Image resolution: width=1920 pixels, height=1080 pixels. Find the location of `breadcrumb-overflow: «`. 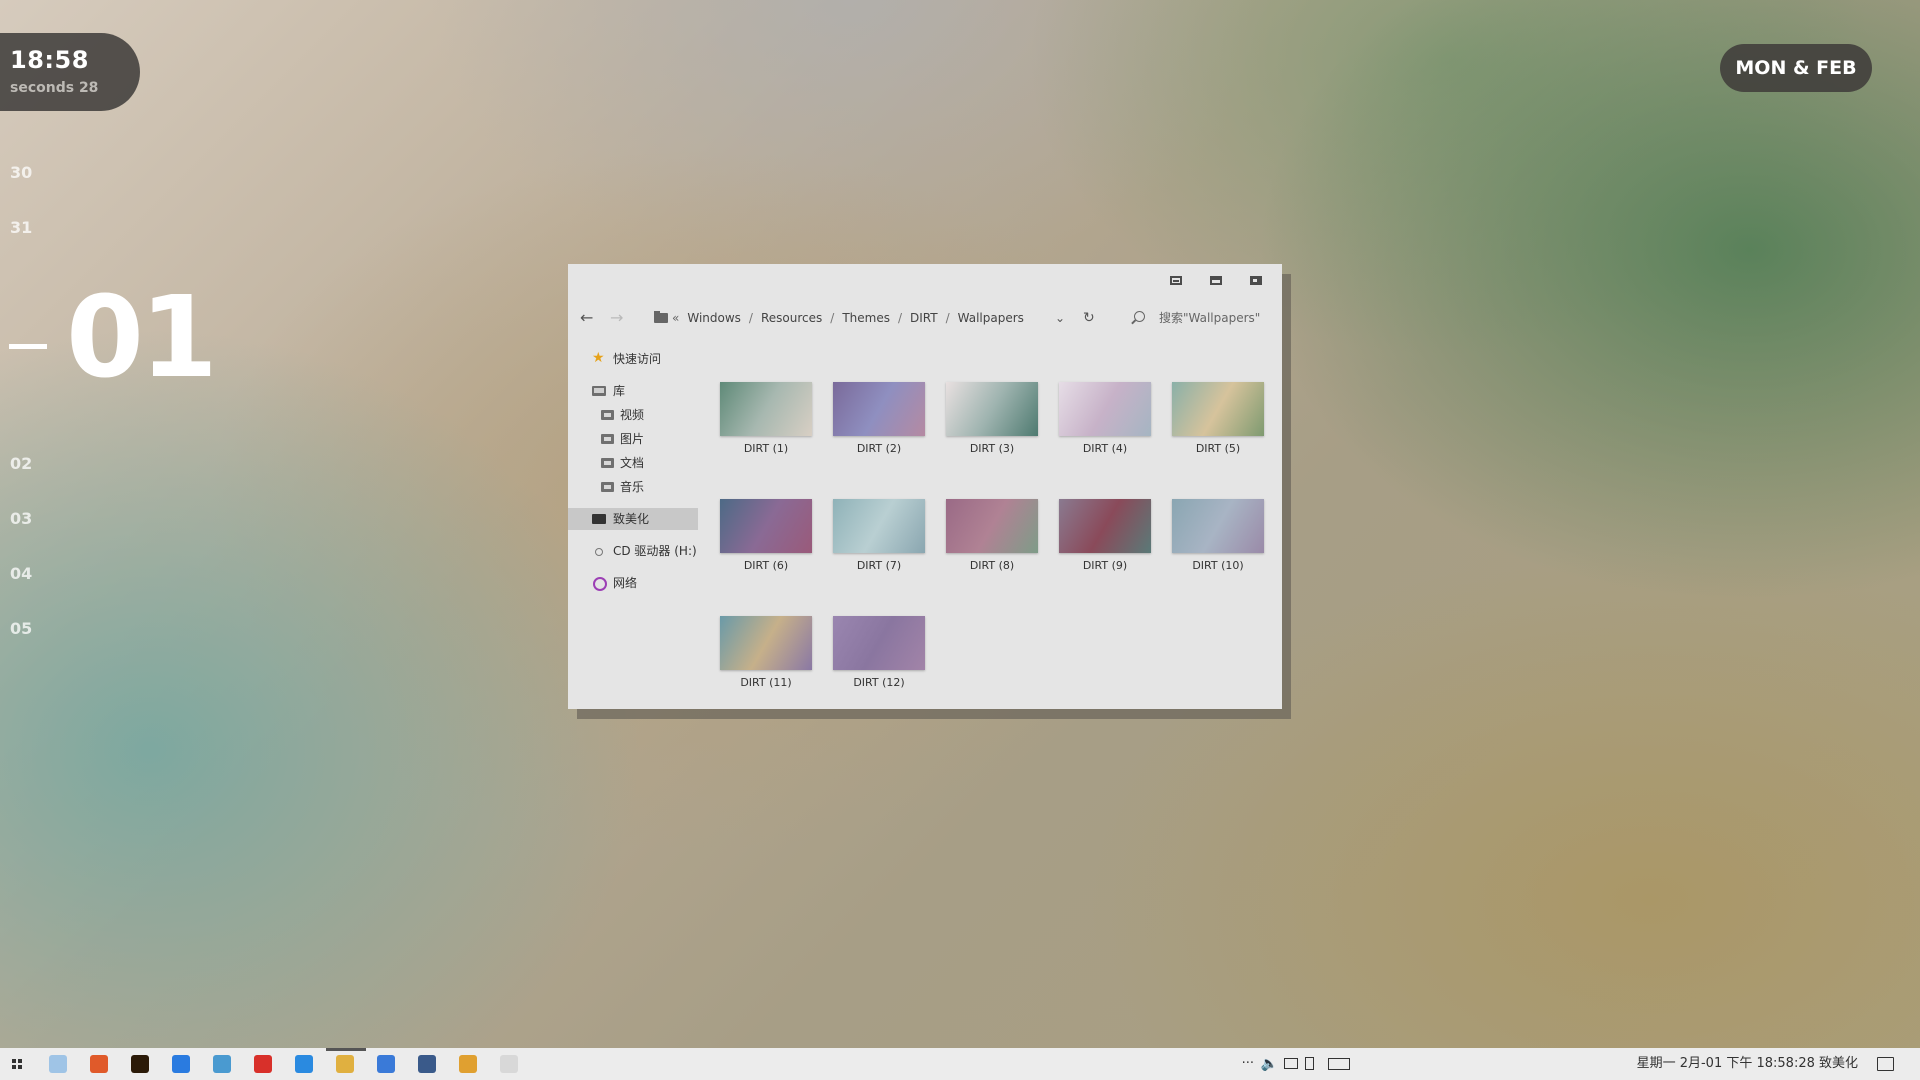

breadcrumb-overflow: « is located at coordinates (675, 318).